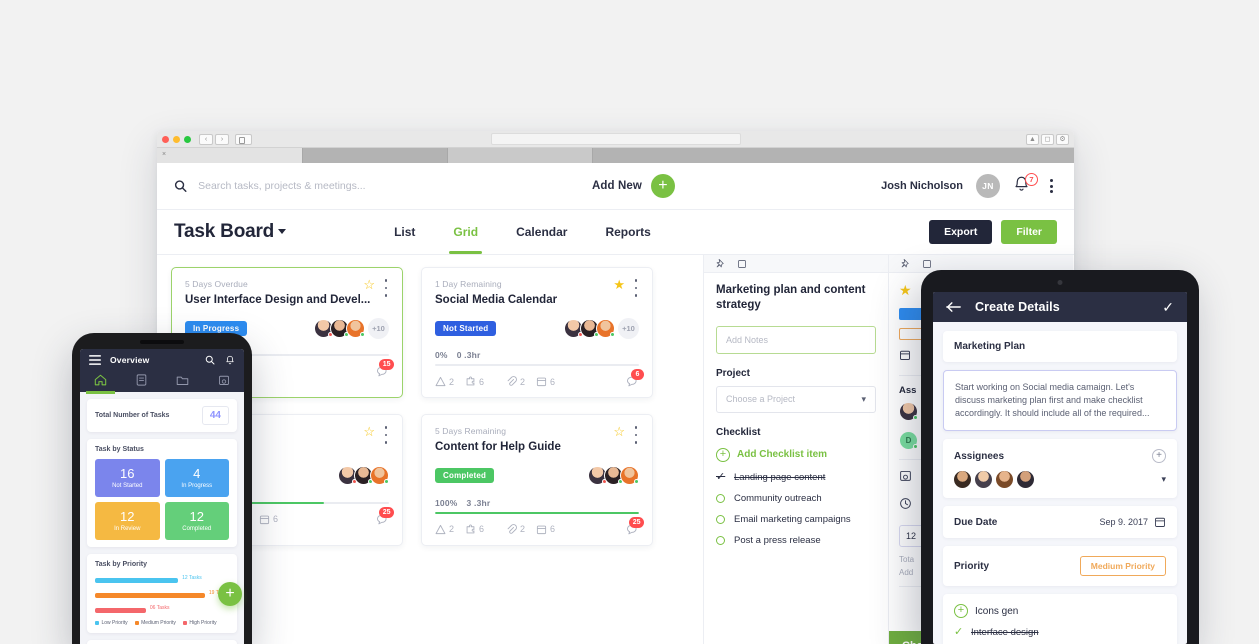 This screenshot has width=1259, height=644. What do you see at coordinates (905, 263) in the screenshot?
I see `pin-icon` at bounding box center [905, 263].